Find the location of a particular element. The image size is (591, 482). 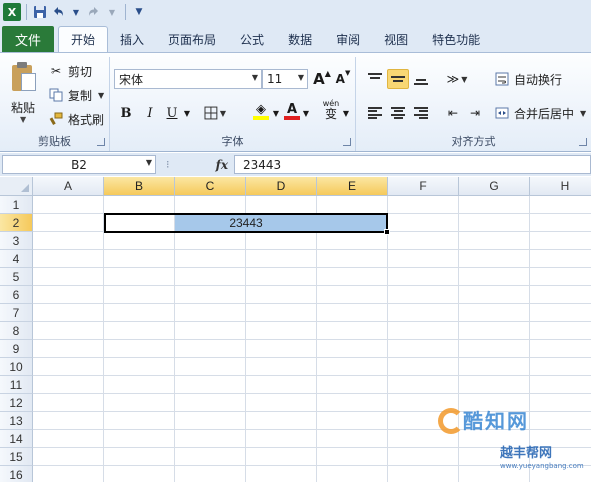

customize-toolbar-icon: ▼ is located at coordinates (139, 12).